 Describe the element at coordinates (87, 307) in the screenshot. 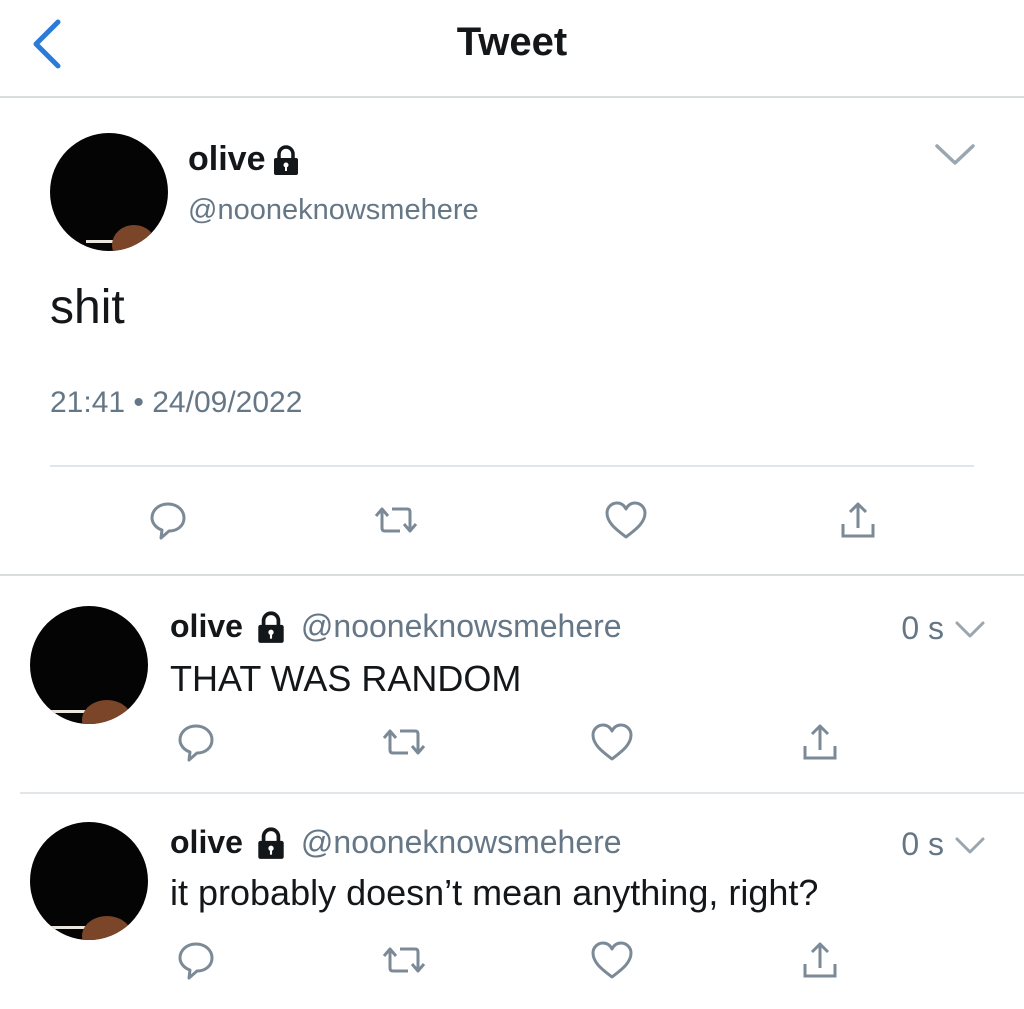

I see `tweet-text: shit` at that location.